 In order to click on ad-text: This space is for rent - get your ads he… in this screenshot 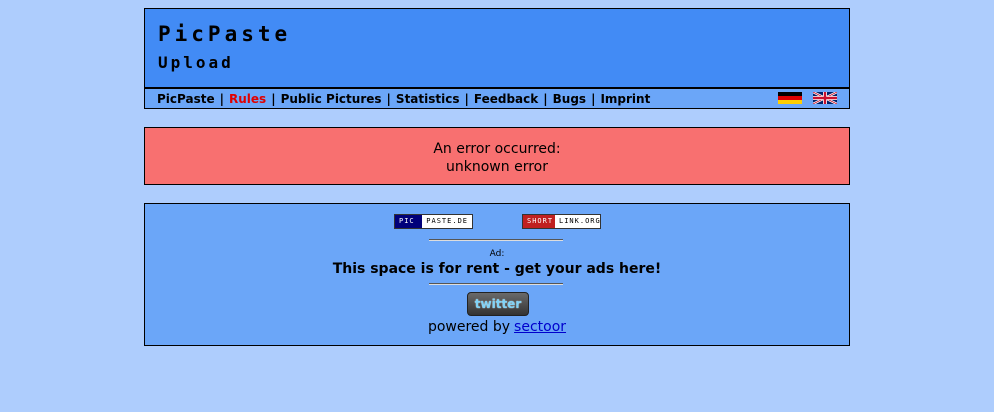, I will do `click(497, 269)`.